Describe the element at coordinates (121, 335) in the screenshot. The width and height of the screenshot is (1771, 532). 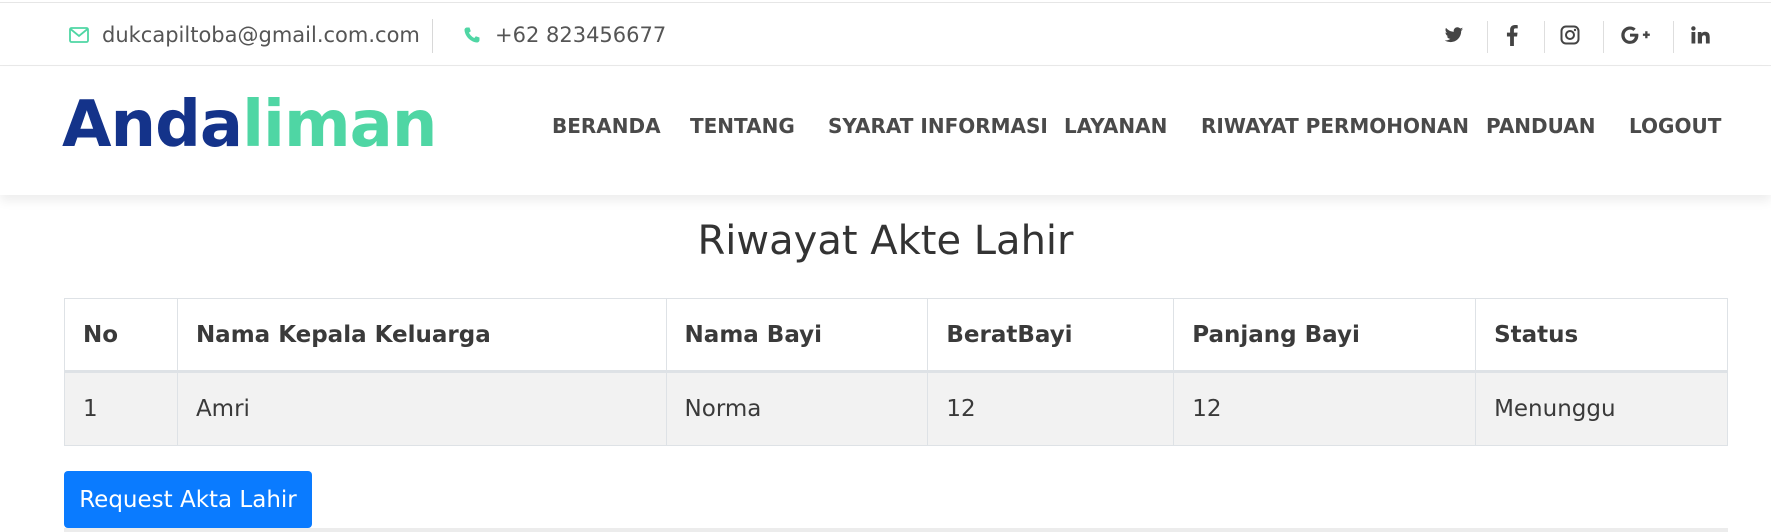
I see `column-header-no: No` at that location.